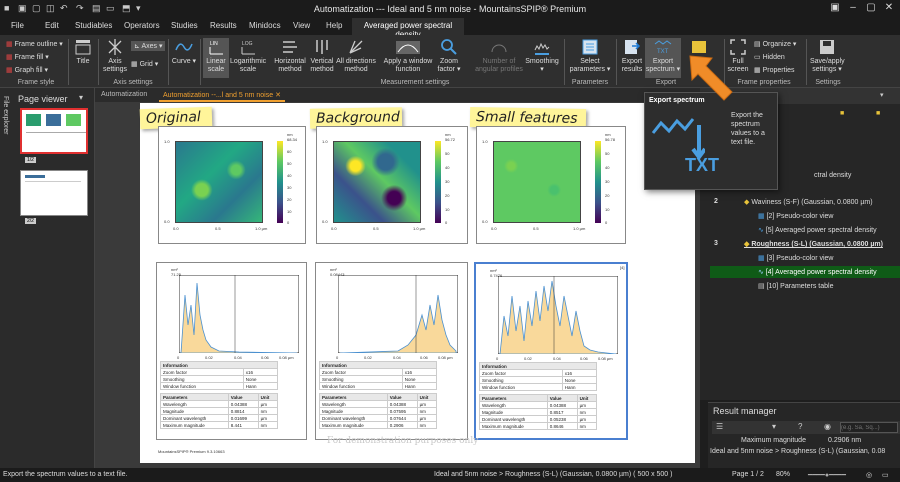  I want to click on tree-panel-menu-icon: ▾, so click(882, 95).